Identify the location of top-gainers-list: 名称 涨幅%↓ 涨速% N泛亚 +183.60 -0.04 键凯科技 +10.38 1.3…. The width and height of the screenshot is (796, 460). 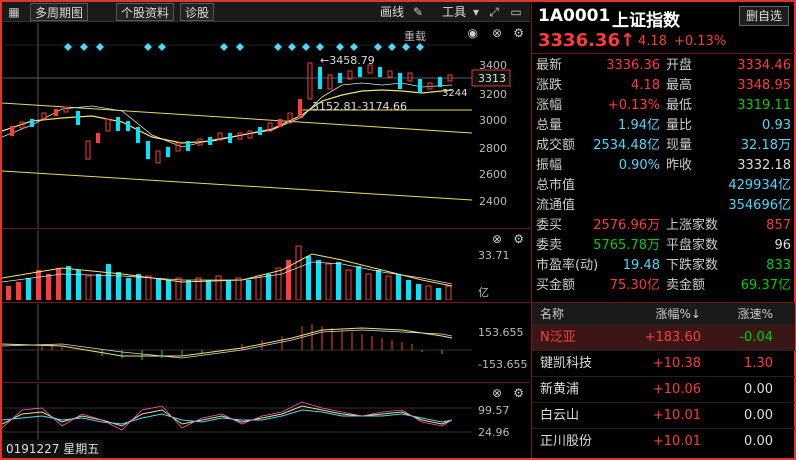
(663, 378).